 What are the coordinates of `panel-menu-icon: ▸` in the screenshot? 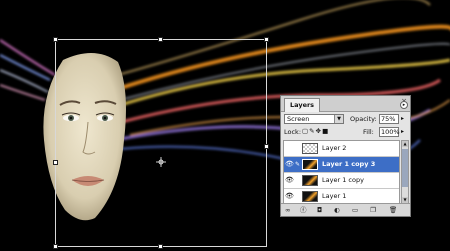 It's located at (404, 105).